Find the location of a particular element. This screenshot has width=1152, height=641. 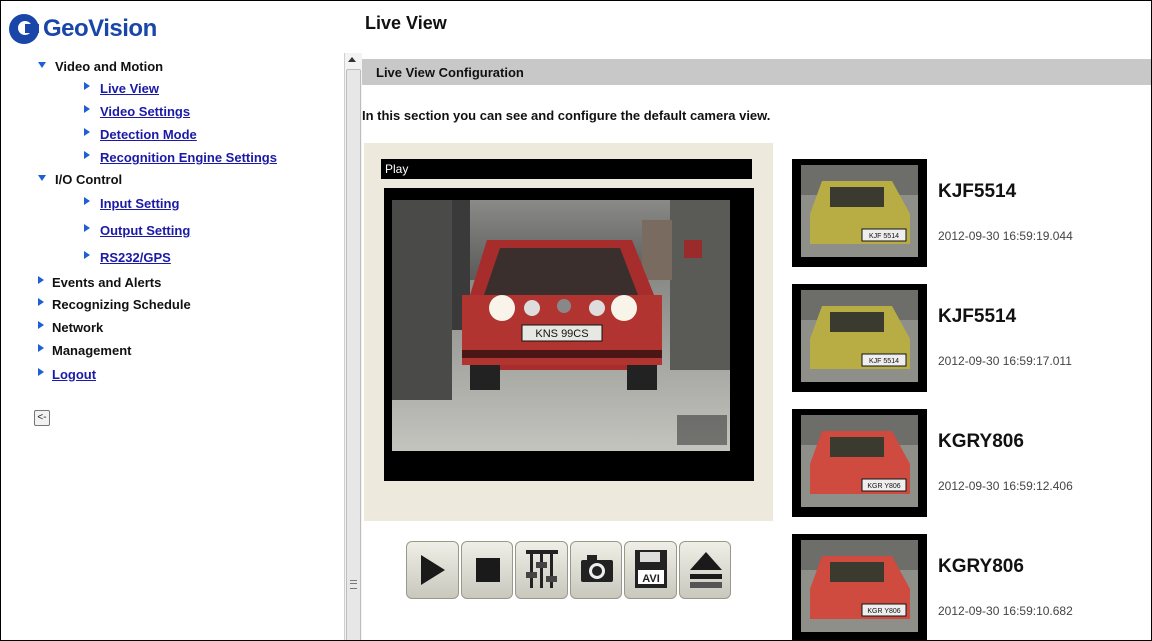

adjust-button is located at coordinates (541, 570).